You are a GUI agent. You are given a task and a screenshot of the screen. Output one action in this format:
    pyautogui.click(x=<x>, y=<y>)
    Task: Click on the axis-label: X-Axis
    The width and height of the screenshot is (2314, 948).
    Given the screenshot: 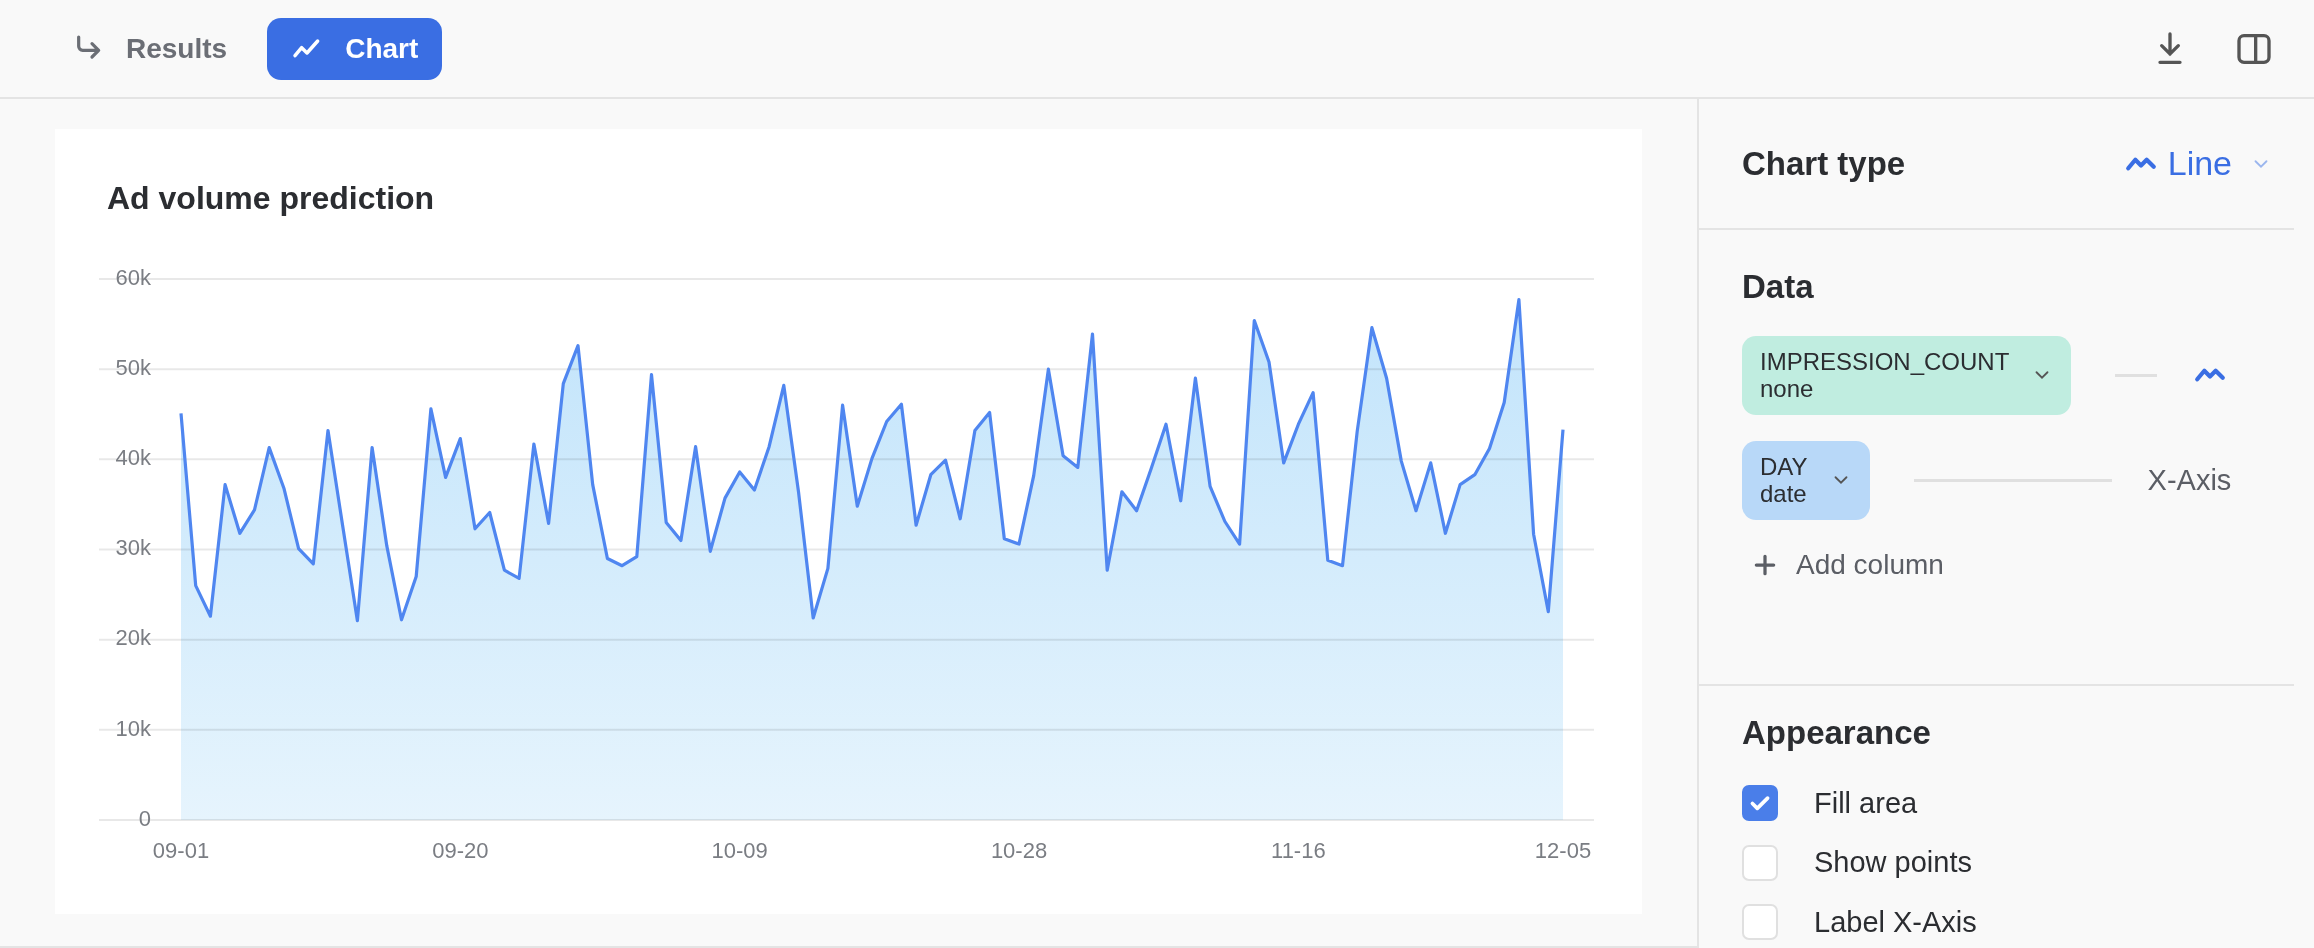 What is the action you would take?
    pyautogui.click(x=2189, y=480)
    